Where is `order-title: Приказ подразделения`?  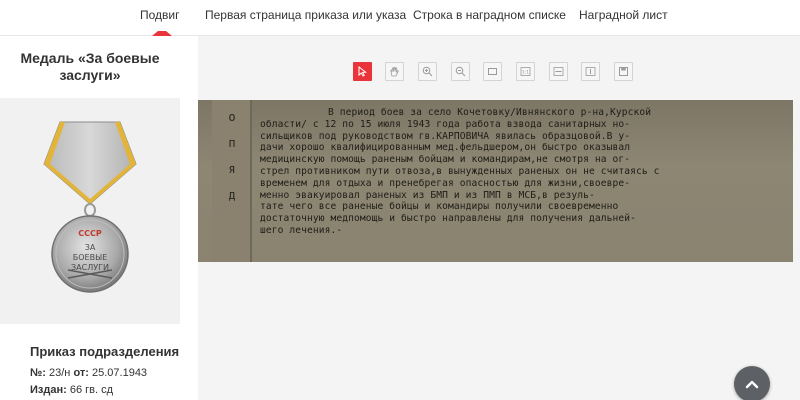 order-title: Приказ подразделения is located at coordinates (105, 351).